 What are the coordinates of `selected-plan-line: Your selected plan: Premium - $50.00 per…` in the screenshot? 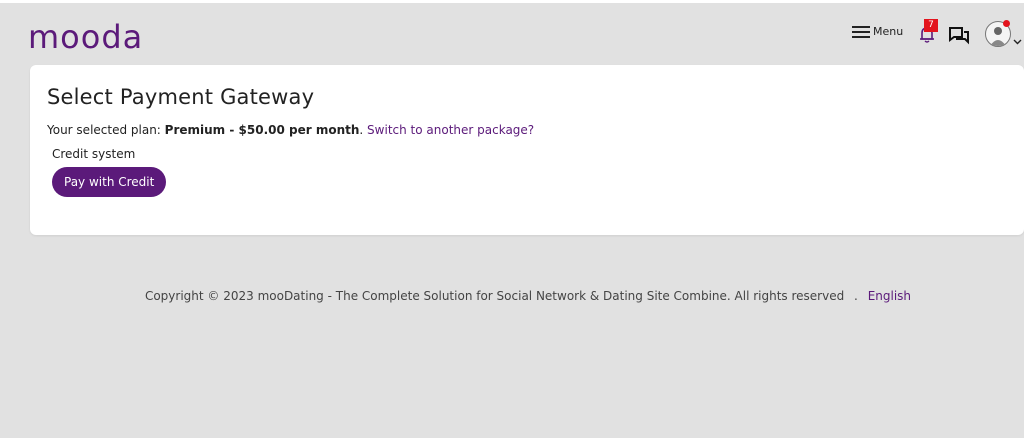 It's located at (290, 130).